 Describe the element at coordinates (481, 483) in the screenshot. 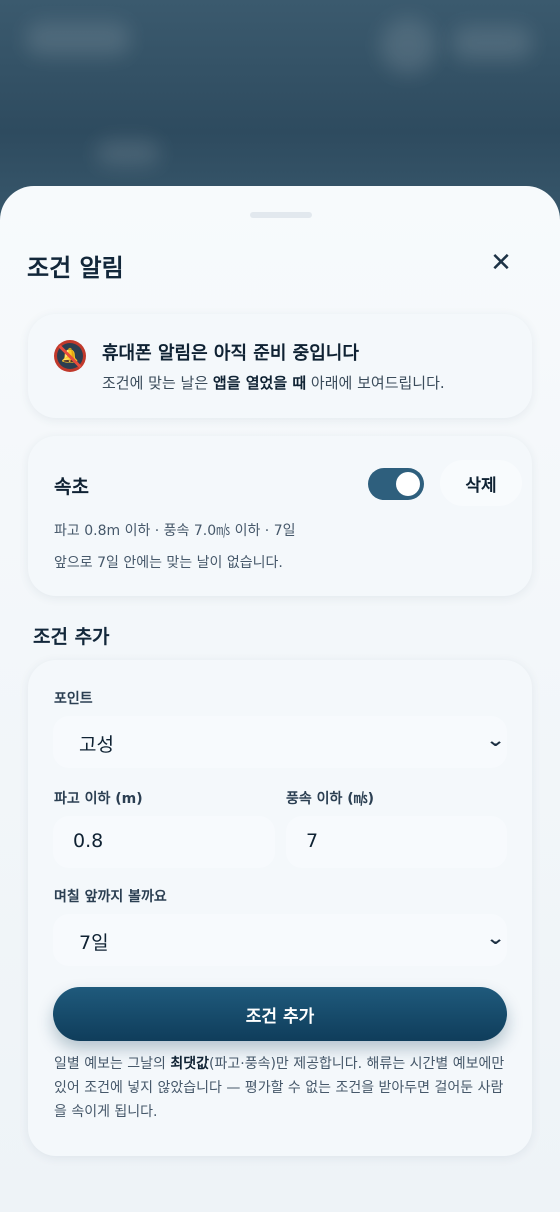

I see `delete-button: 삭제` at that location.